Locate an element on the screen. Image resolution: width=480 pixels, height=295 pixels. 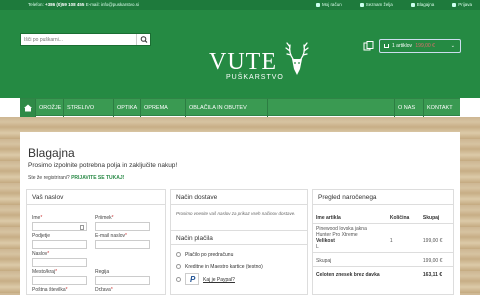
login-link-label: Prijava is located at coordinates (465, 4).